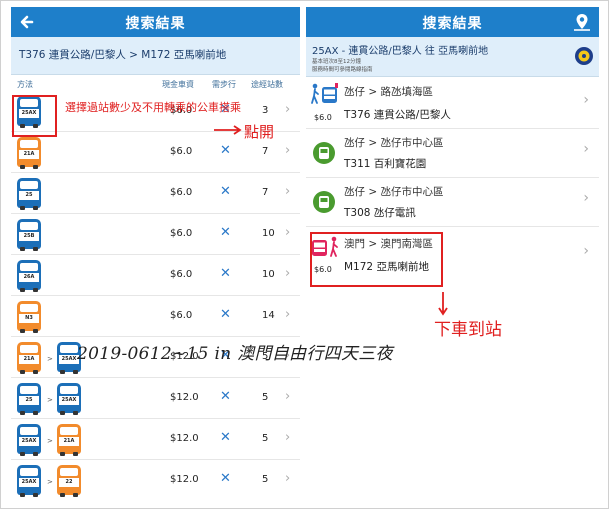  What do you see at coordinates (155, 439) in the screenshot?
I see `route-option-row: 25AX >21A $12.0 ✕ 5 ›` at bounding box center [155, 439].